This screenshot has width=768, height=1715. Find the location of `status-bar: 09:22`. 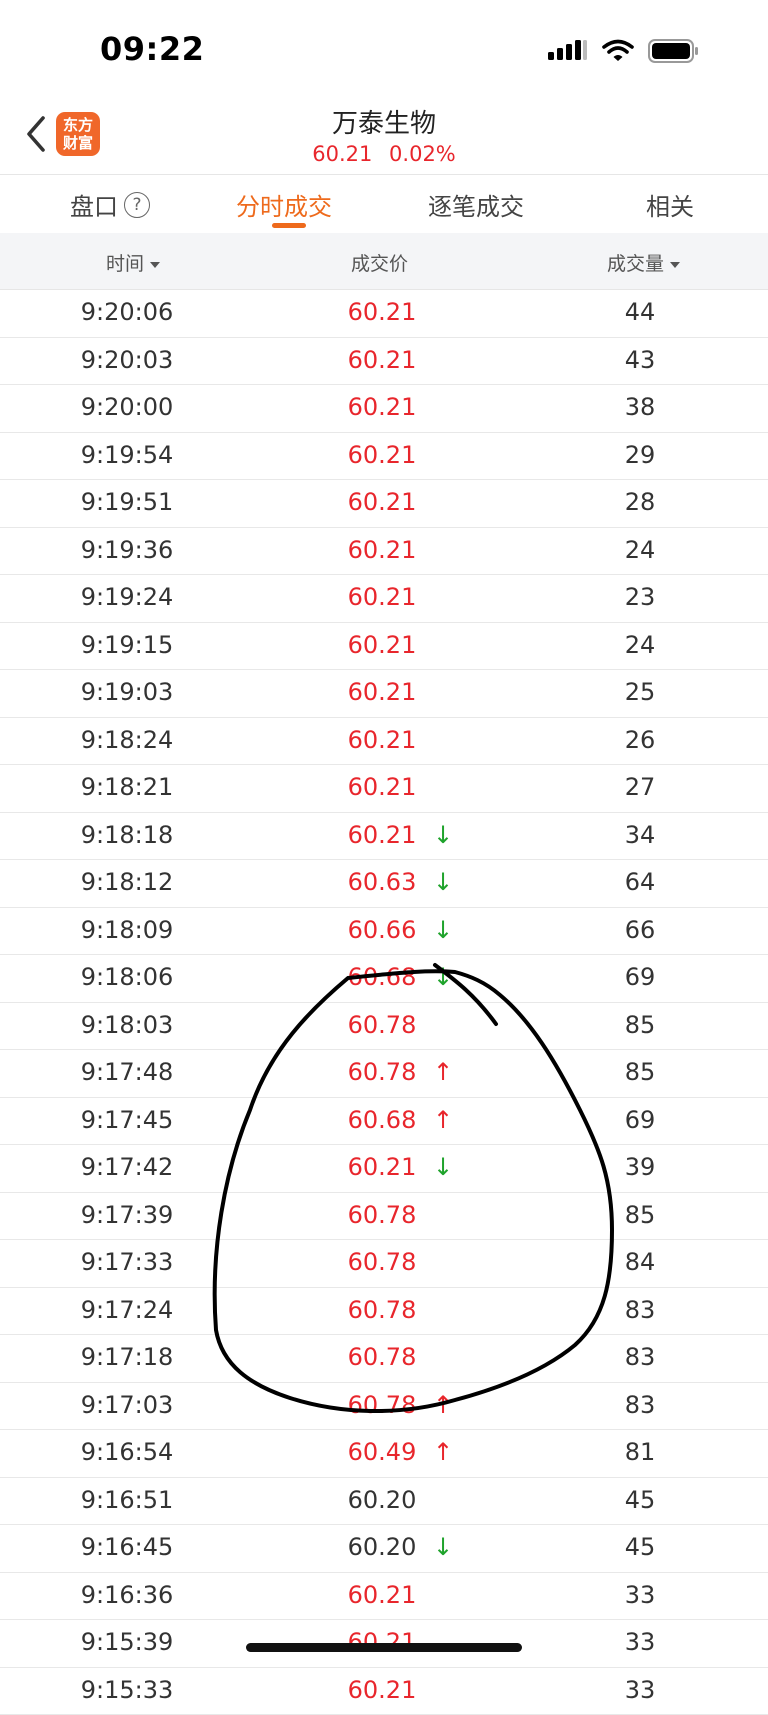

status-bar: 09:22 is located at coordinates (384, 50).